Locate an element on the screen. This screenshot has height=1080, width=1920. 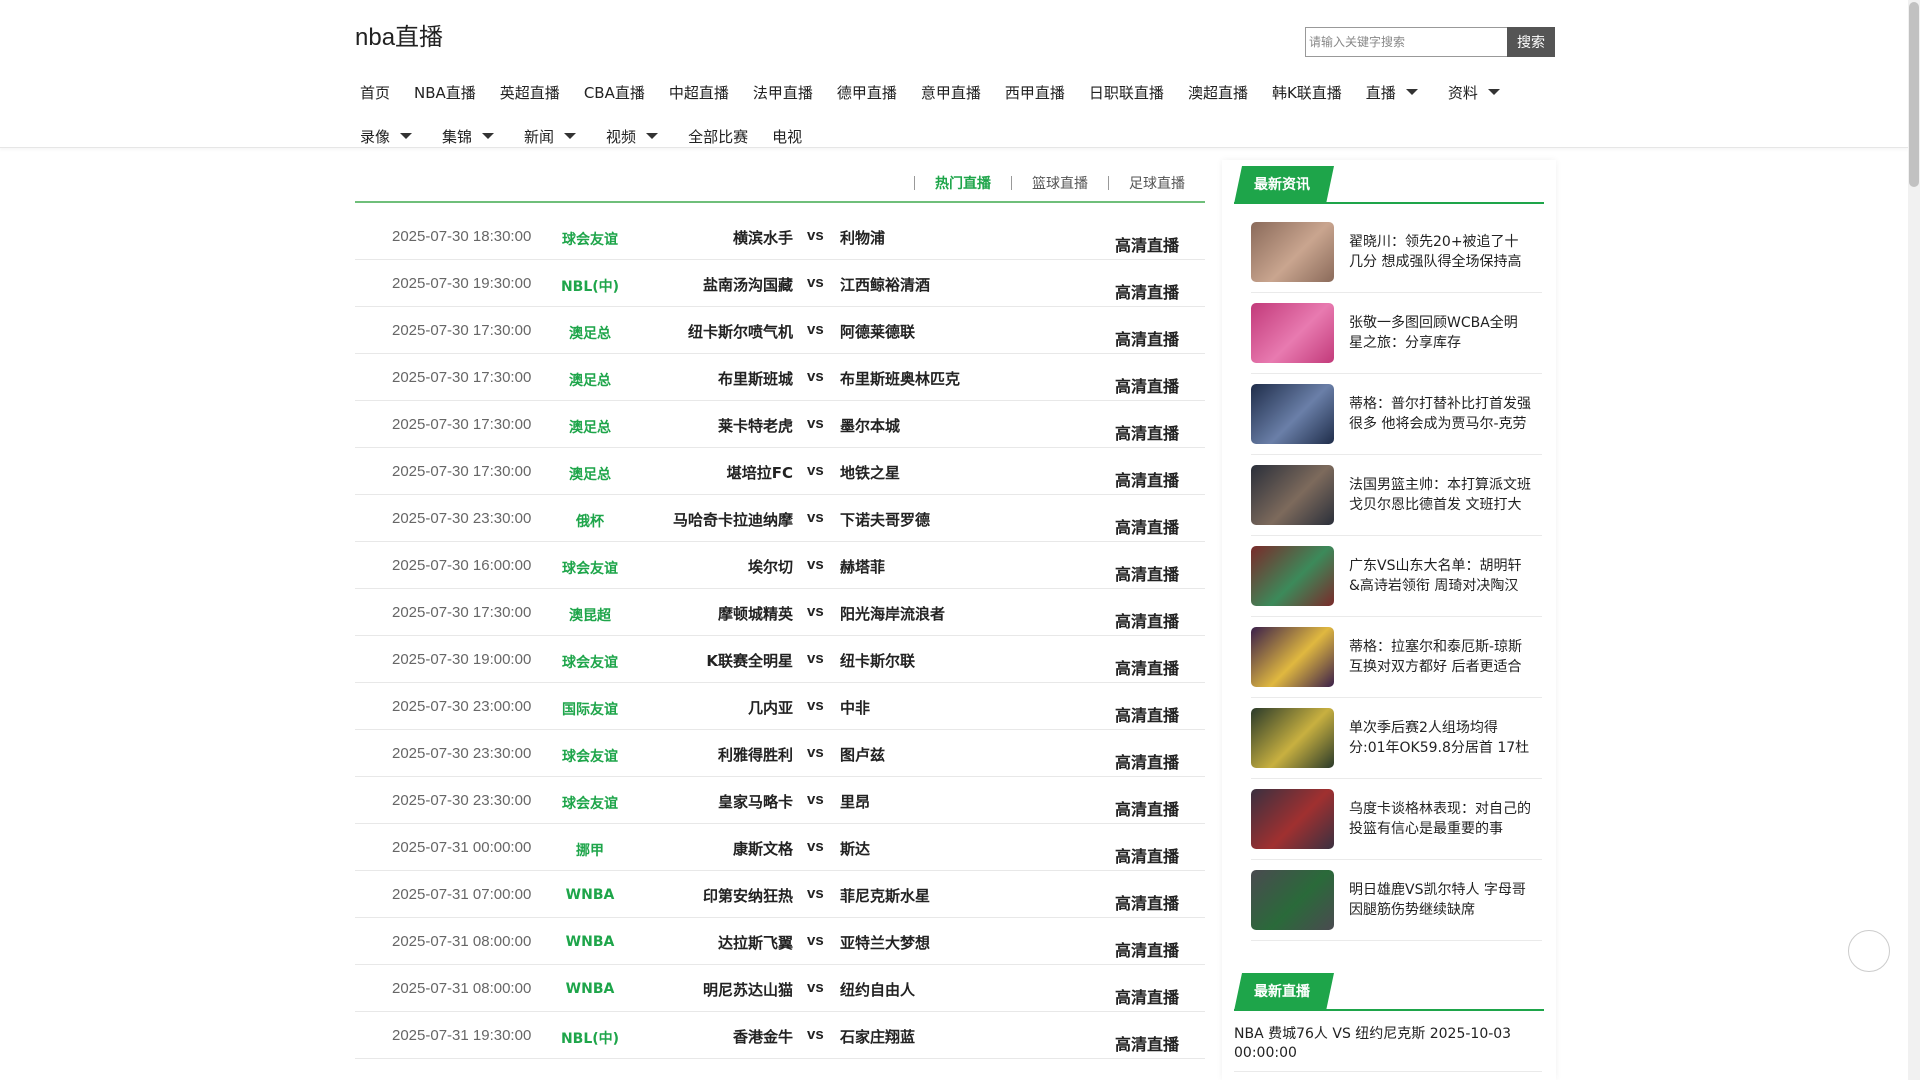
away-team: 纽卡斯尔联 is located at coordinates (877, 660).